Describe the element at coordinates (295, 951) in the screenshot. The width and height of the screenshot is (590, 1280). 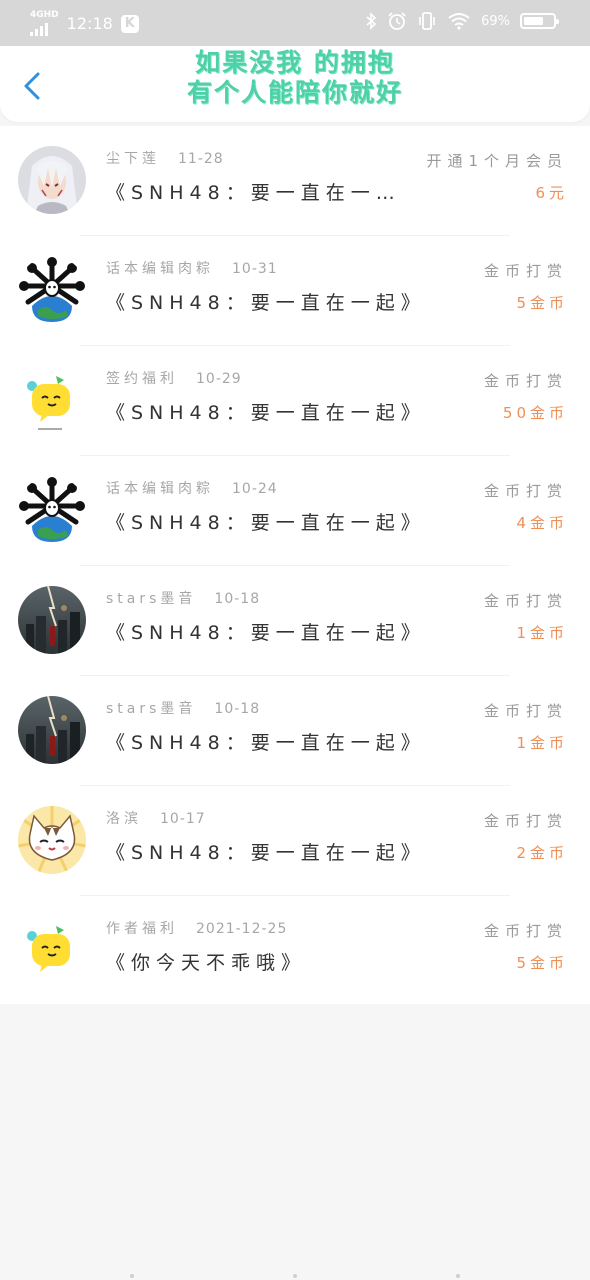
I see `list-item: 作者福利 2021-12-25 《你今天不乖哦》 金币打赏 5金币` at that location.